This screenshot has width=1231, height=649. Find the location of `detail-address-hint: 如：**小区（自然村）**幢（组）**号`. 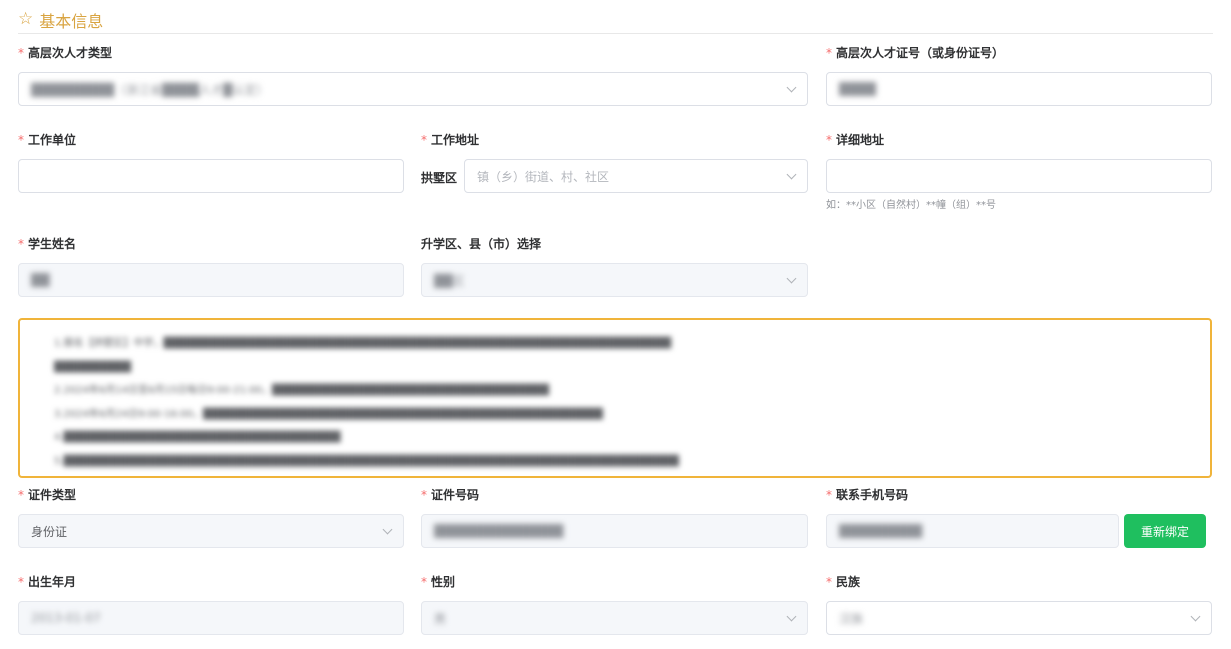

detail-address-hint: 如：**小区（自然村）**幢（组）**号 is located at coordinates (911, 205).